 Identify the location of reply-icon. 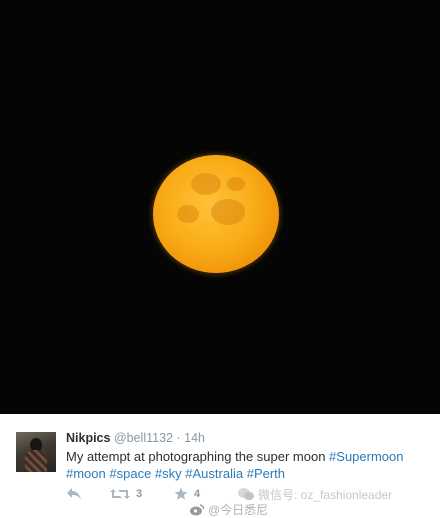
(74, 494).